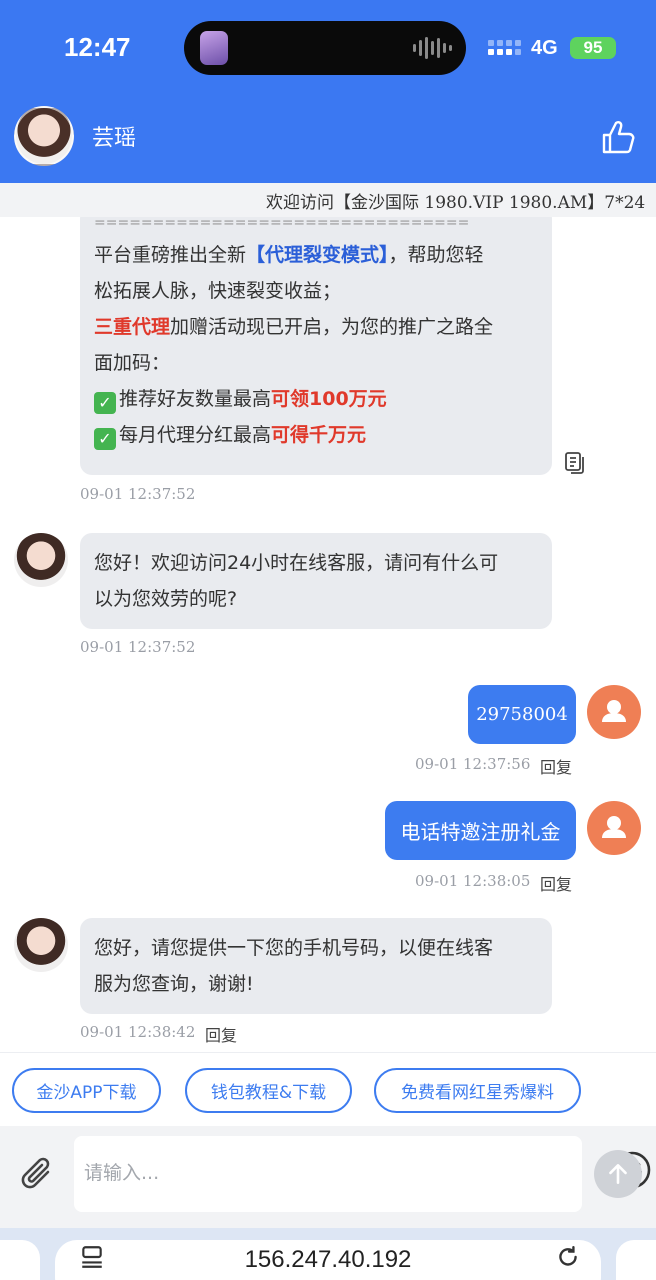 The image size is (656, 1280). I want to click on message-text: 每月代理分红最高, so click(195, 435).